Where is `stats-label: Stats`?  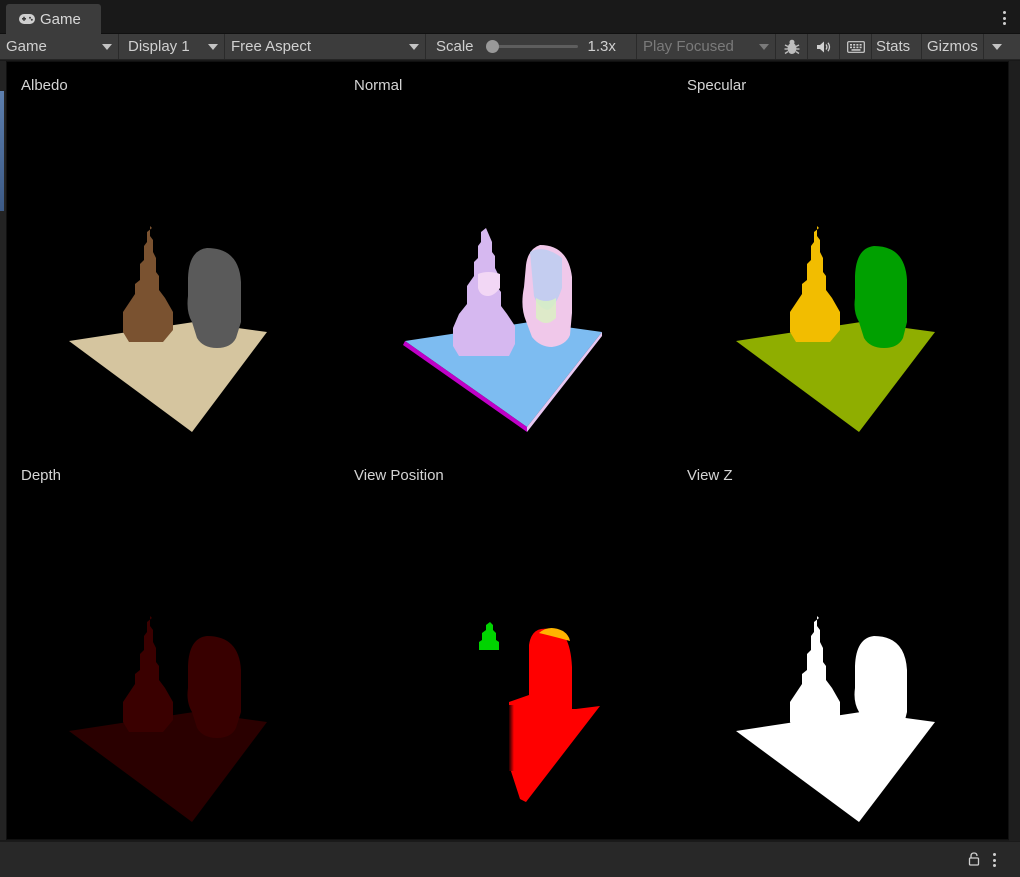 stats-label: Stats is located at coordinates (893, 46).